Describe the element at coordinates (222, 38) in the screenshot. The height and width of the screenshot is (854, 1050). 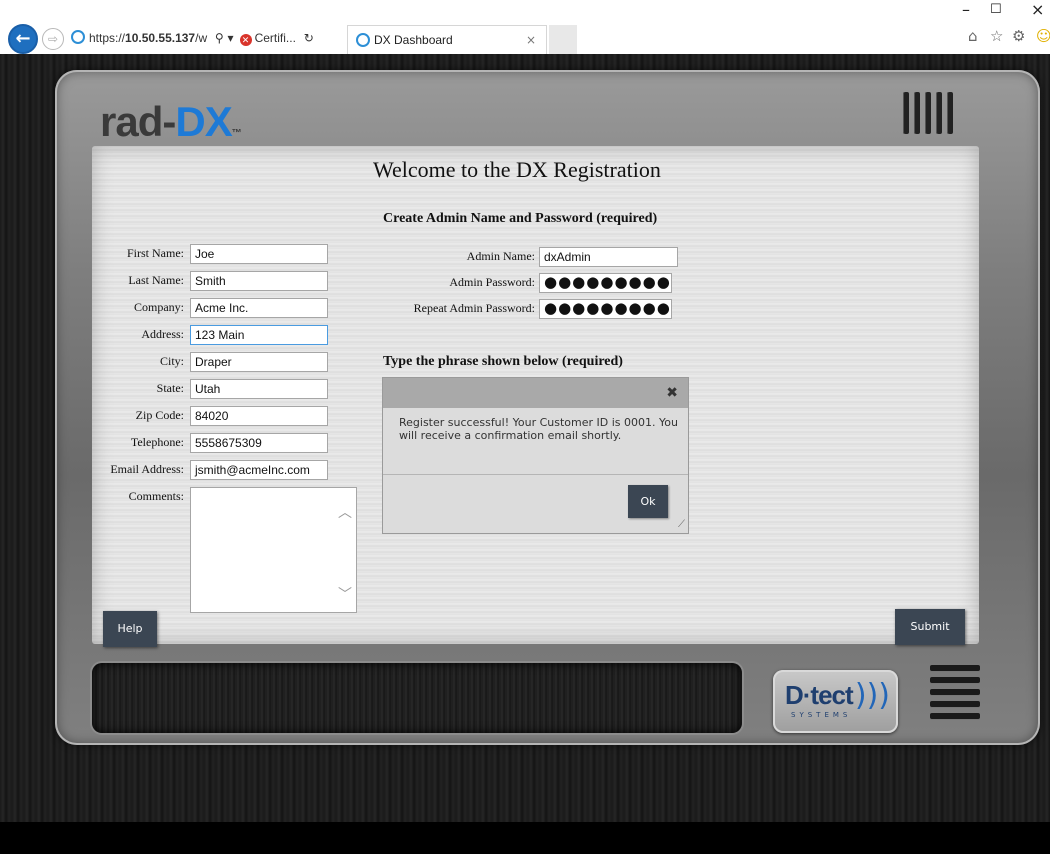
I see `search-icon: ⚲ ▾` at that location.